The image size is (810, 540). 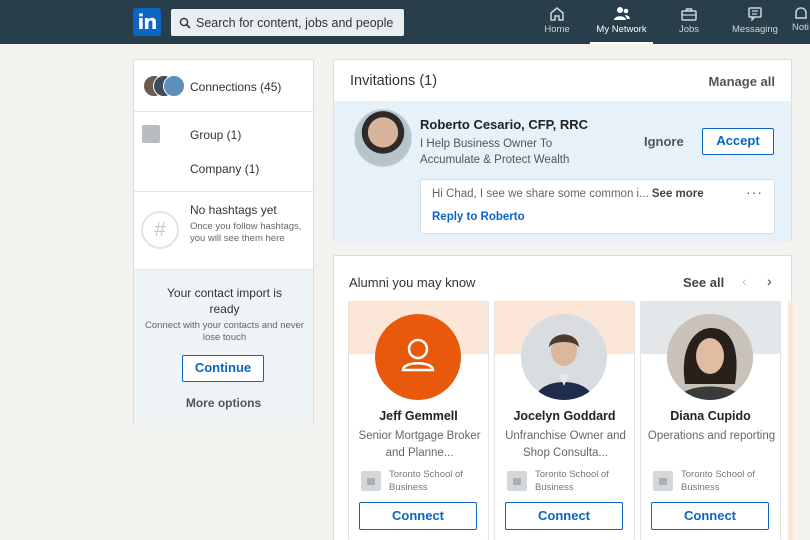 What do you see at coordinates (738, 141) in the screenshot?
I see `accept-button: Accept` at bounding box center [738, 141].